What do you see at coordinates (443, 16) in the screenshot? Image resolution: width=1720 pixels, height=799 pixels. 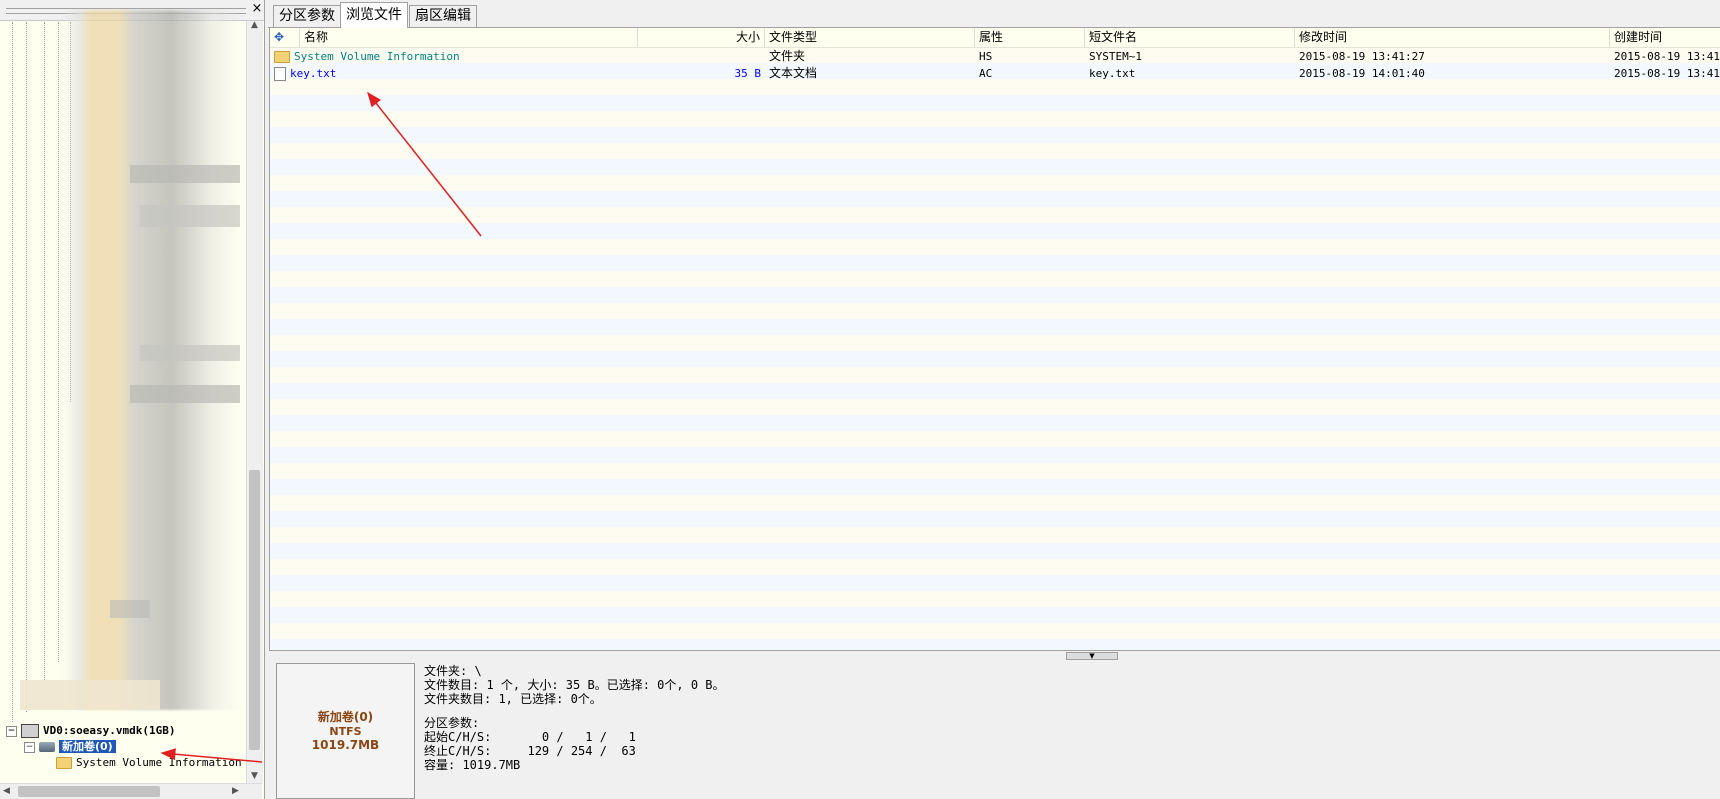 I see `tab-sector-edit: 扇区编辑` at bounding box center [443, 16].